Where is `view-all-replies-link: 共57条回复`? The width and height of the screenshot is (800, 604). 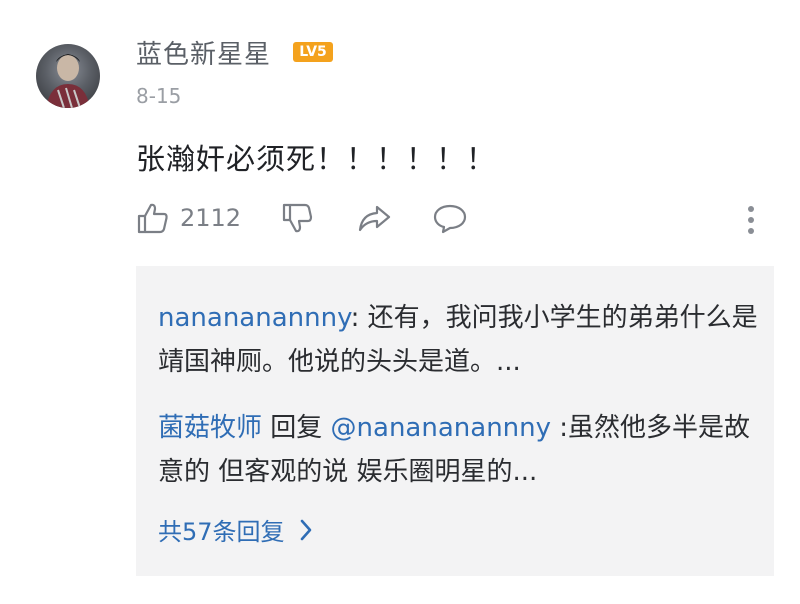
view-all-replies-link: 共57条回复 is located at coordinates (235, 529).